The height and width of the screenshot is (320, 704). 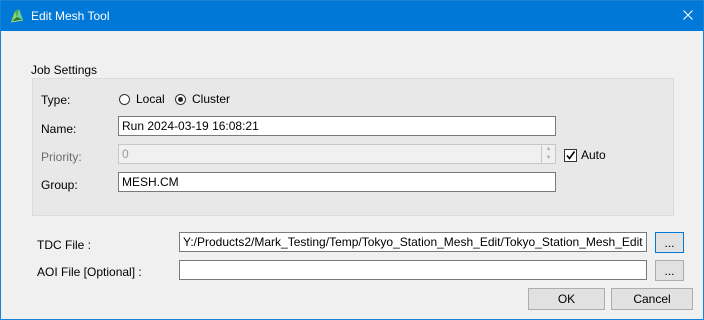 What do you see at coordinates (59, 129) in the screenshot?
I see `name-label: Name:` at bounding box center [59, 129].